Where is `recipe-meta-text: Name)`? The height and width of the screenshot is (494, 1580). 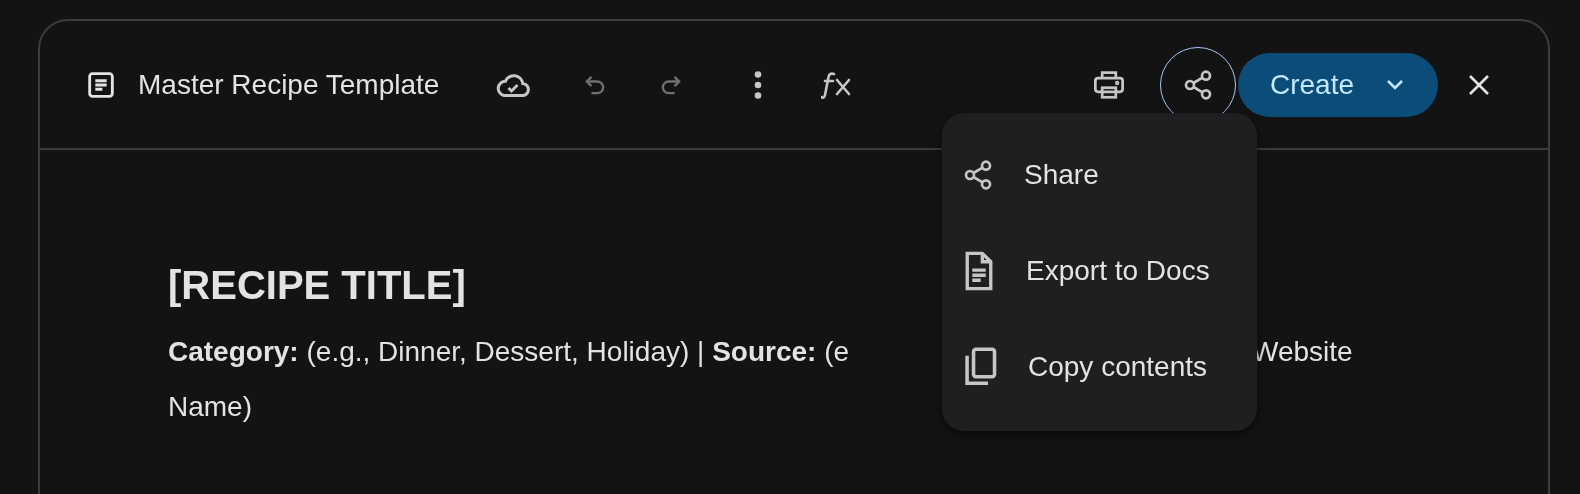 recipe-meta-text: Name) is located at coordinates (210, 406).